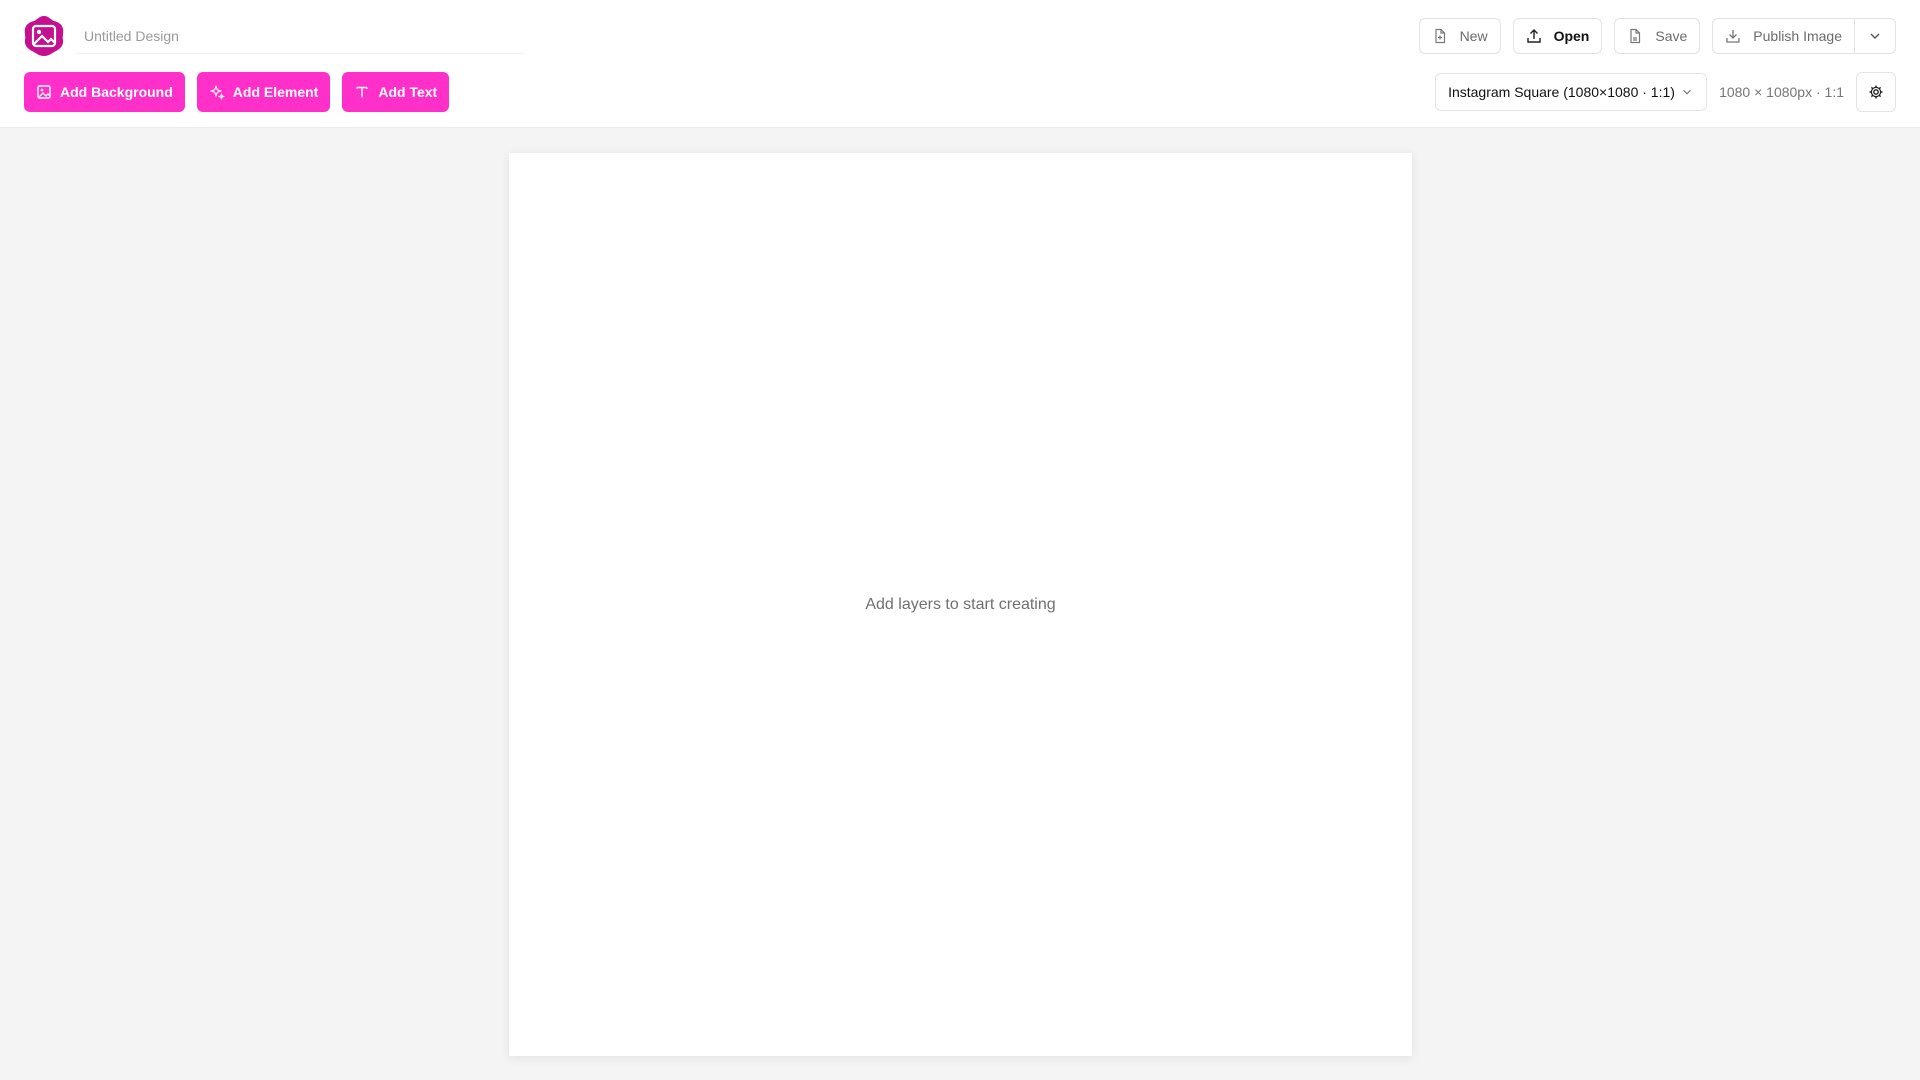 The height and width of the screenshot is (1080, 1920). I want to click on save-button: Save, so click(1657, 36).